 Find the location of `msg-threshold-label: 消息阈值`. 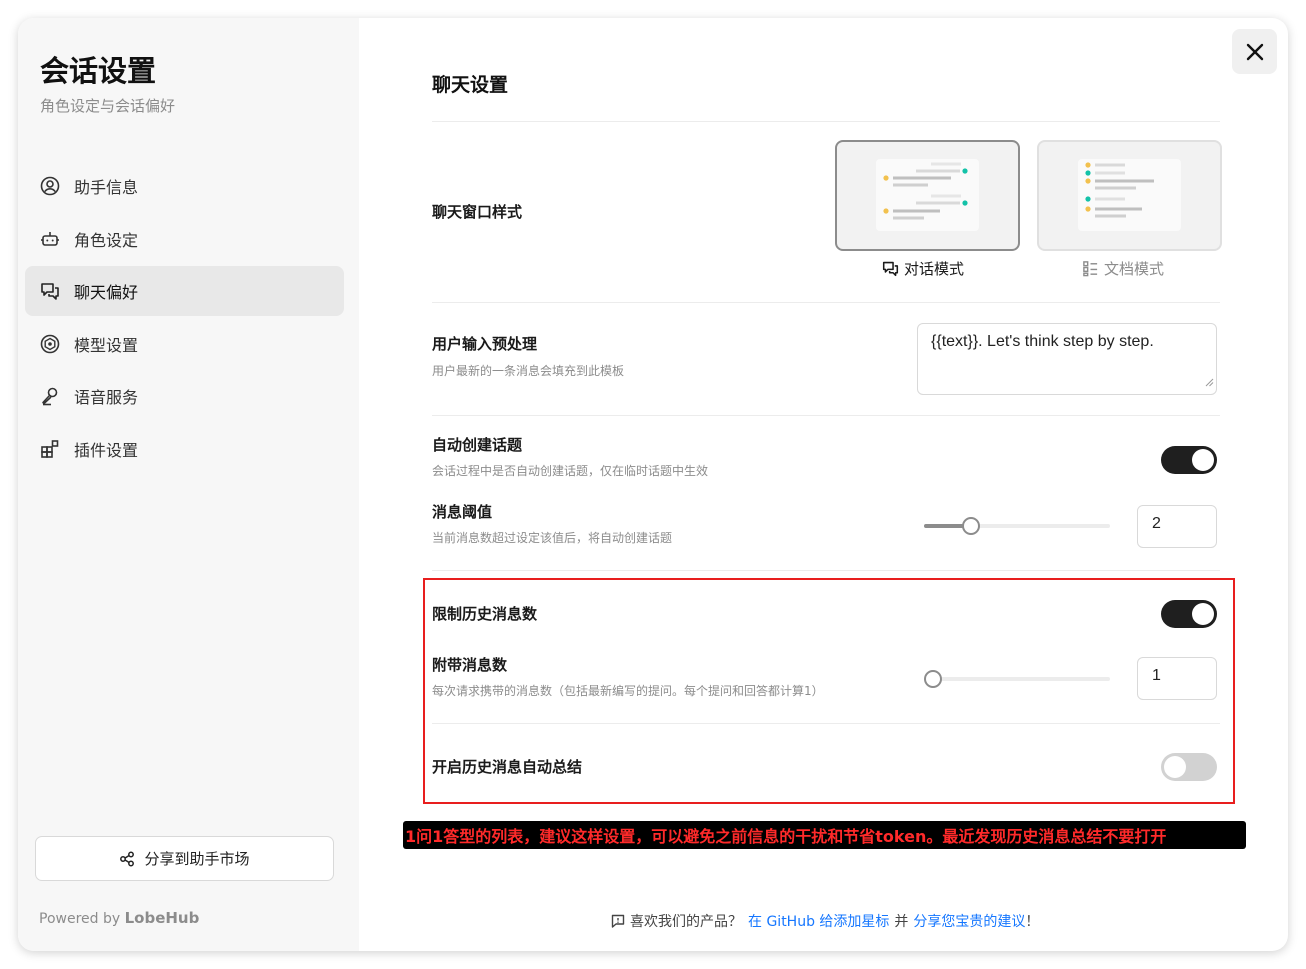

msg-threshold-label: 消息阈值 is located at coordinates (462, 512).